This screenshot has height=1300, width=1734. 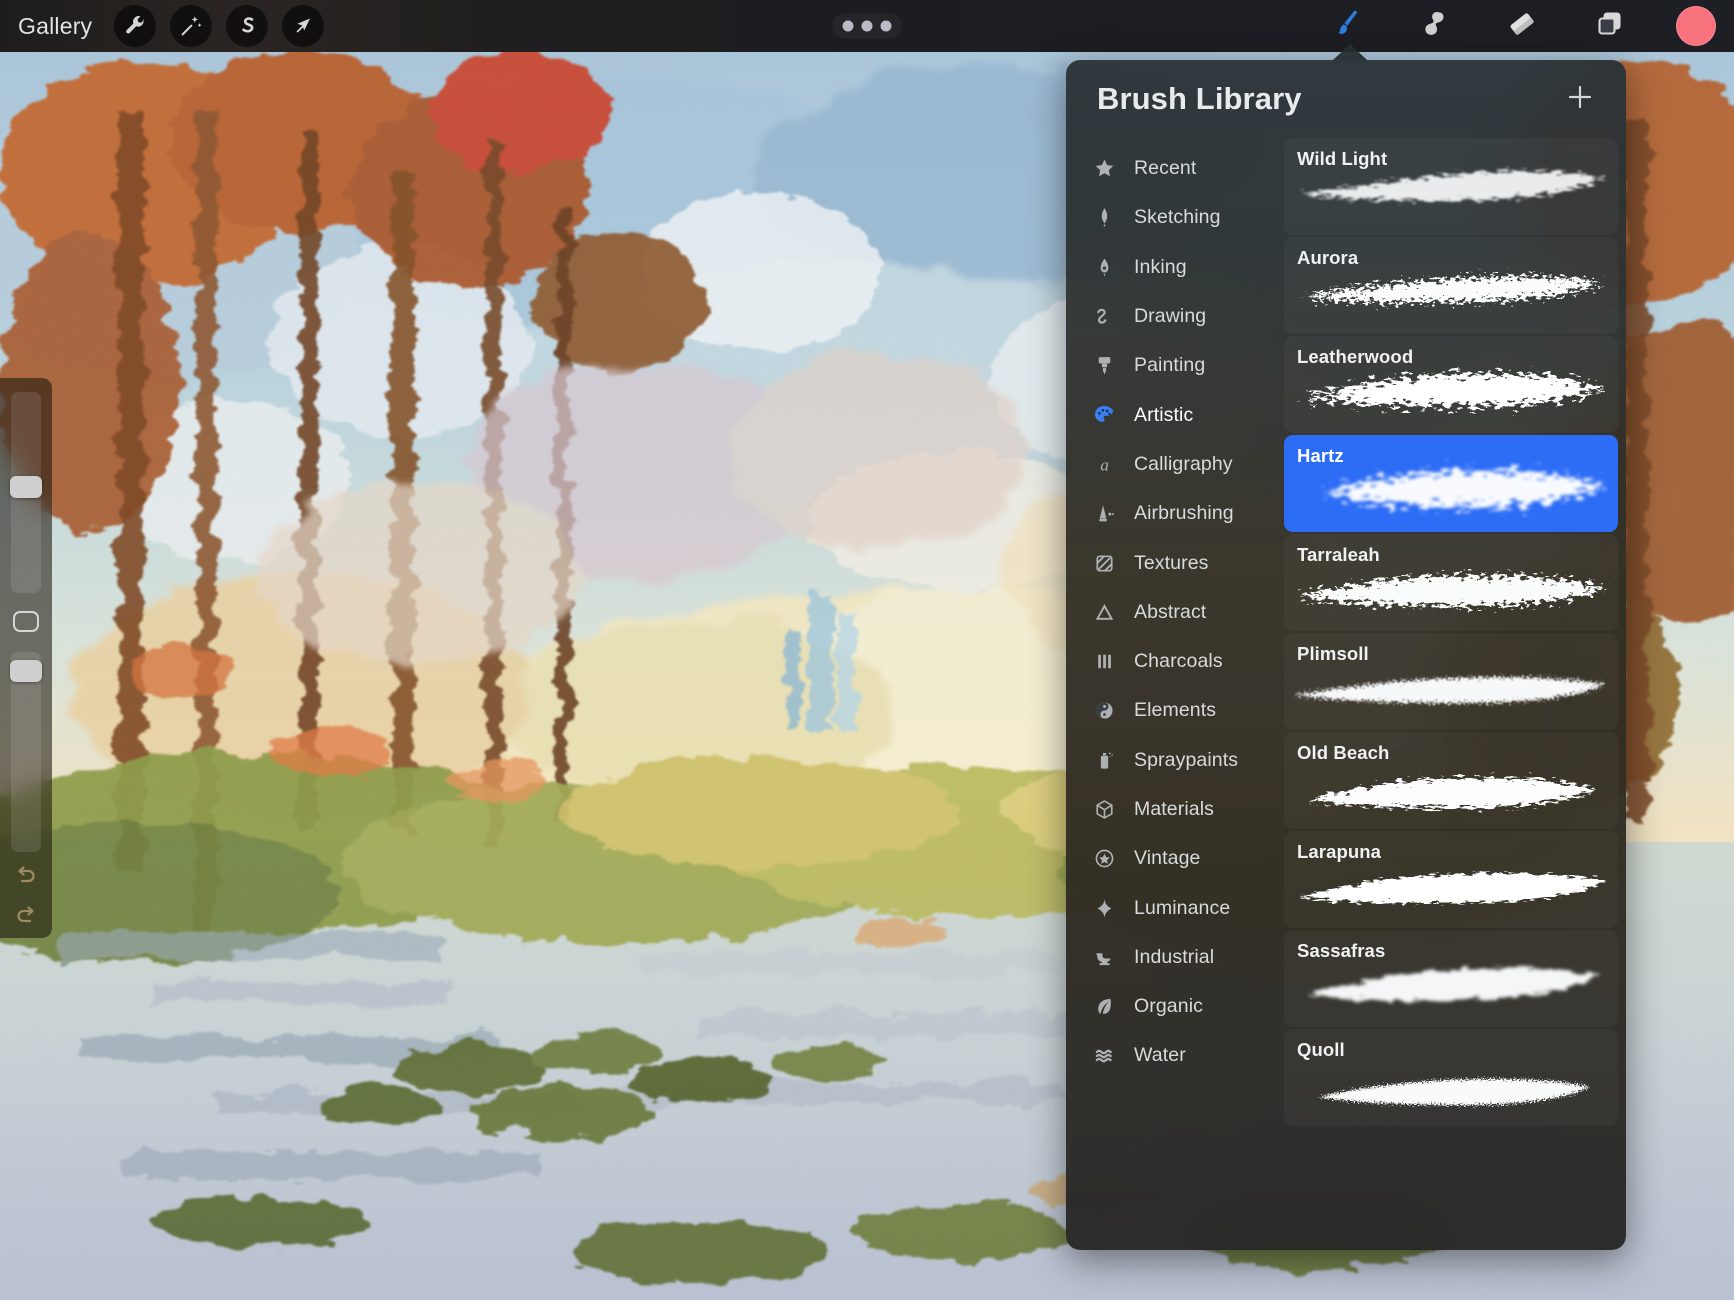 What do you see at coordinates (1104, 957) in the screenshot?
I see `anvil-icon` at bounding box center [1104, 957].